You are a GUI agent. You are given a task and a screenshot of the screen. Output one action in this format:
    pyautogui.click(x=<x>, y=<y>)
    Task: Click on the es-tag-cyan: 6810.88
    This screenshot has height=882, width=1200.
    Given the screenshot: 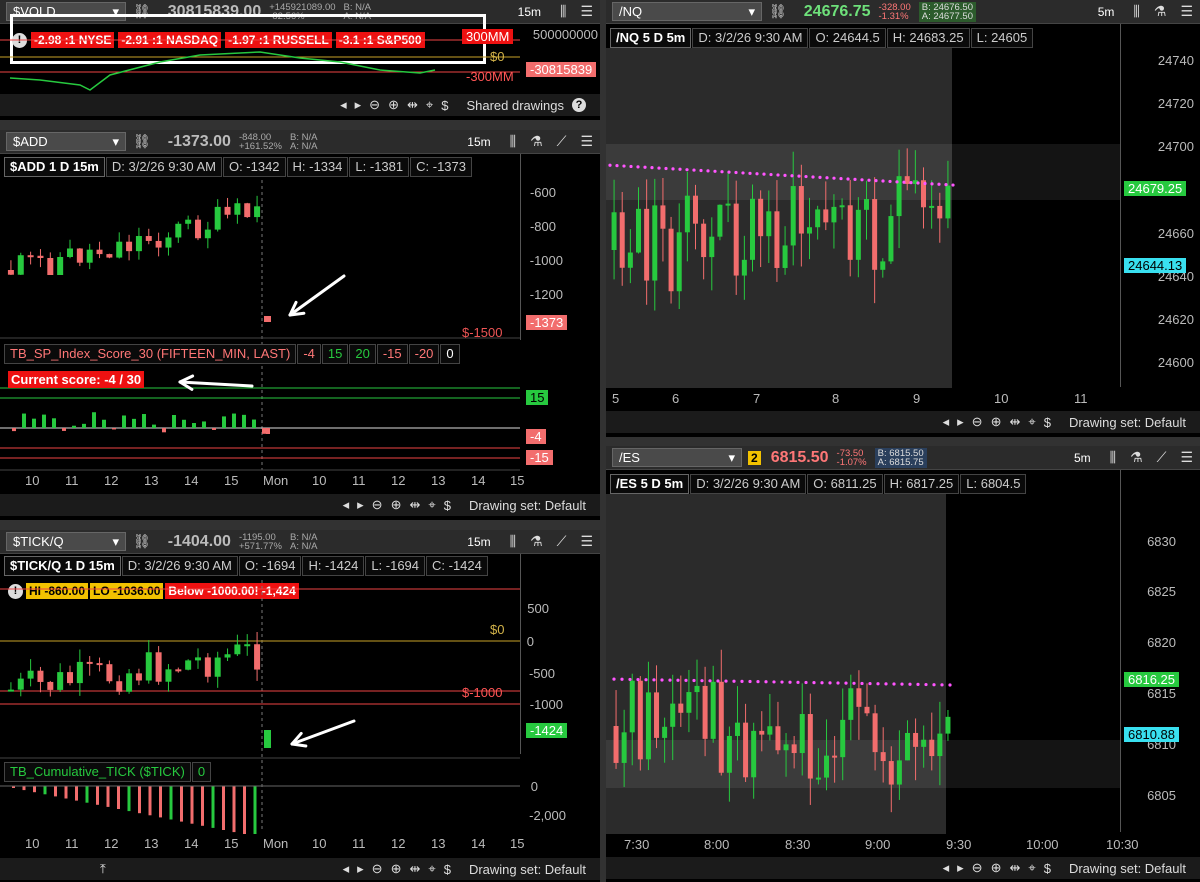 What is the action you would take?
    pyautogui.click(x=1151, y=734)
    